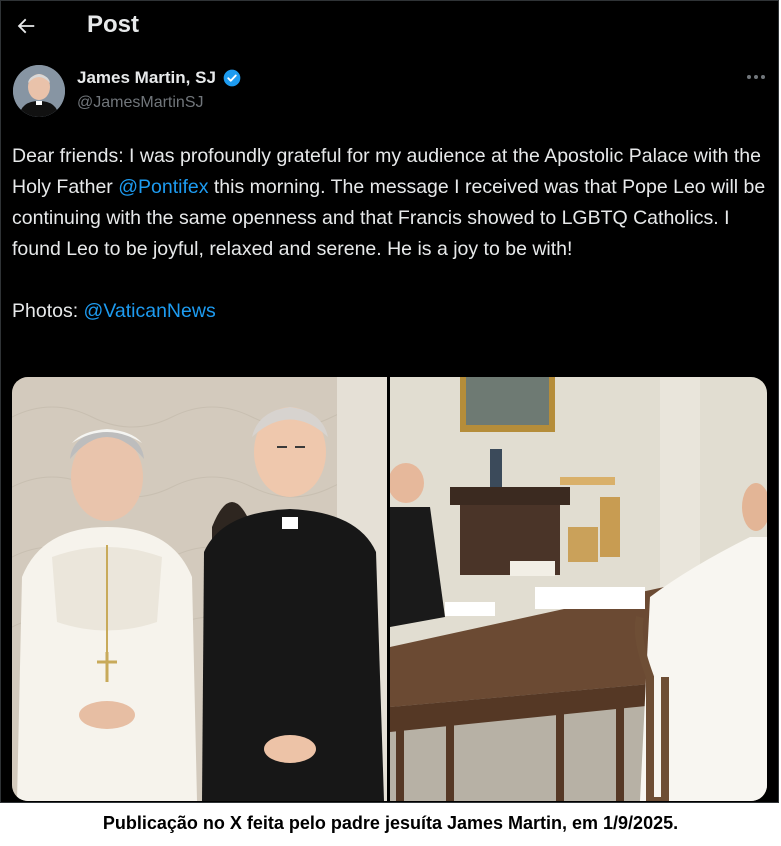 This screenshot has width=781, height=846. I want to click on page-title: Post, so click(113, 24).